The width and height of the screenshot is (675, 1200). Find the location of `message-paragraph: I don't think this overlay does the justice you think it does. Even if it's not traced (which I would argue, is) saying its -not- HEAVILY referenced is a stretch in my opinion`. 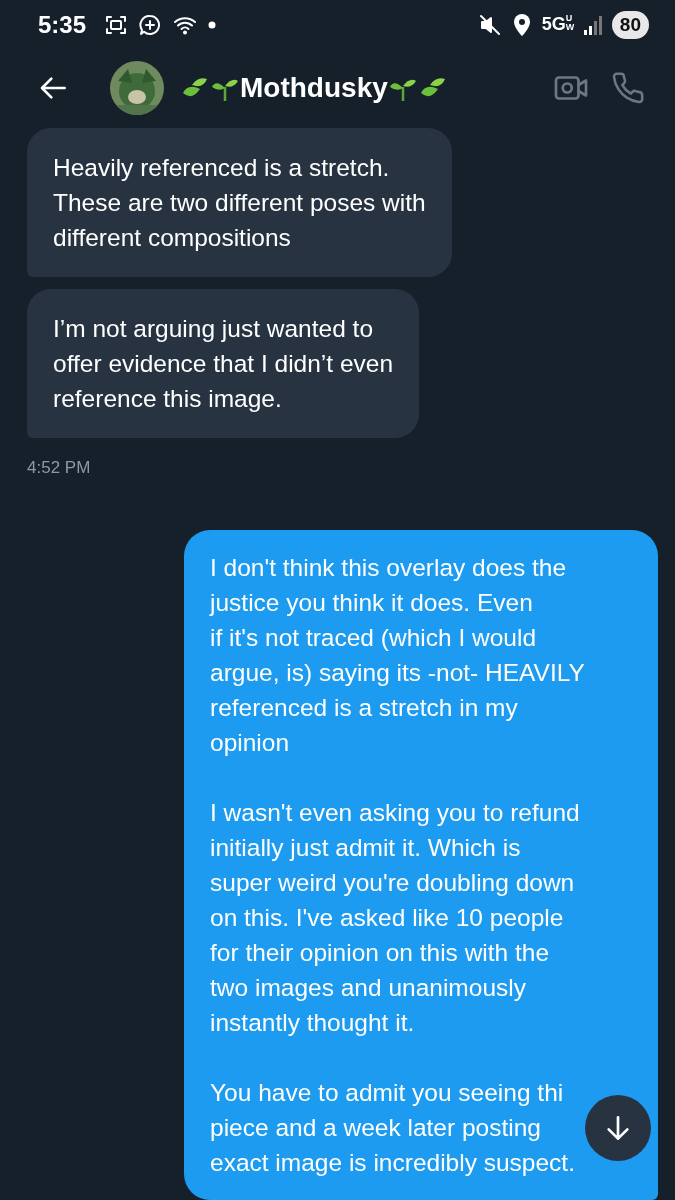

message-paragraph: I don't think this overlay does the justice you think it does. Even if it's not traced (which I would argue, is) saying its -not- HEAVILY referenced is a stretch in my opinion is located at coordinates (397, 655).